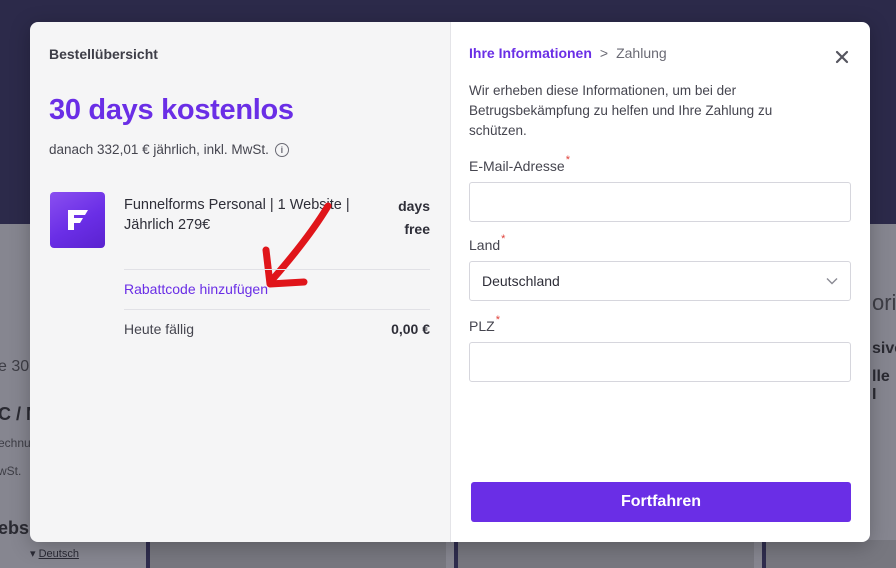 Image resolution: width=896 pixels, height=568 pixels. Describe the element at coordinates (661, 502) in the screenshot. I see `continue-button: Fortfahren` at that location.